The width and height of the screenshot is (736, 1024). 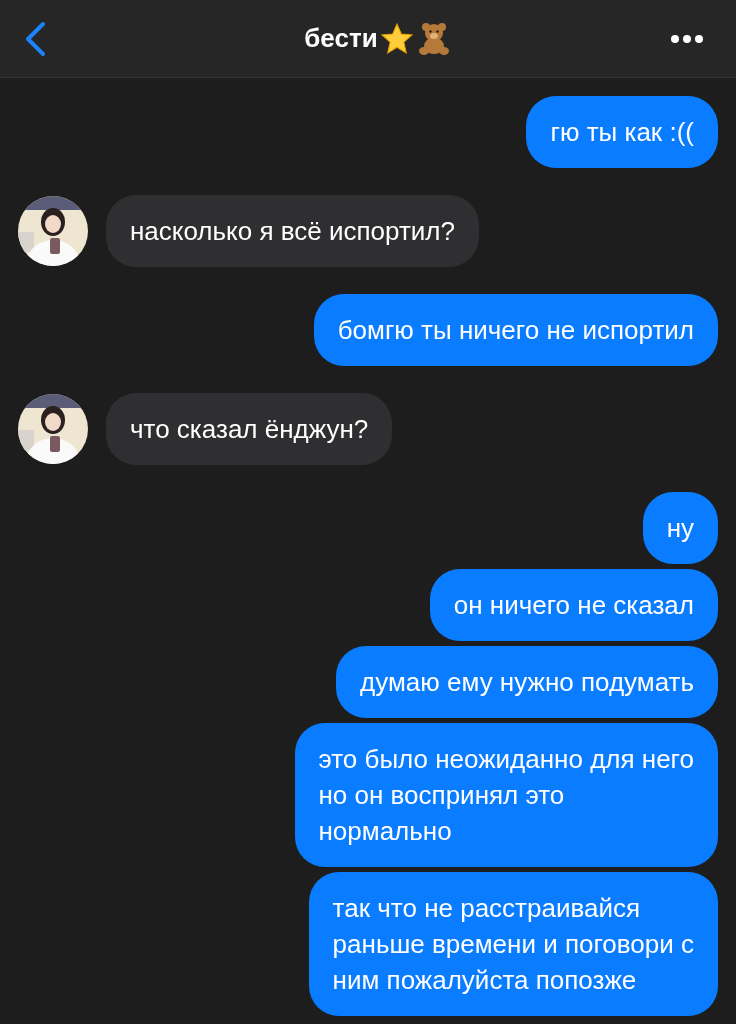 What do you see at coordinates (527, 682) in the screenshot?
I see `sent-message: думаю ему нужно подумать` at bounding box center [527, 682].